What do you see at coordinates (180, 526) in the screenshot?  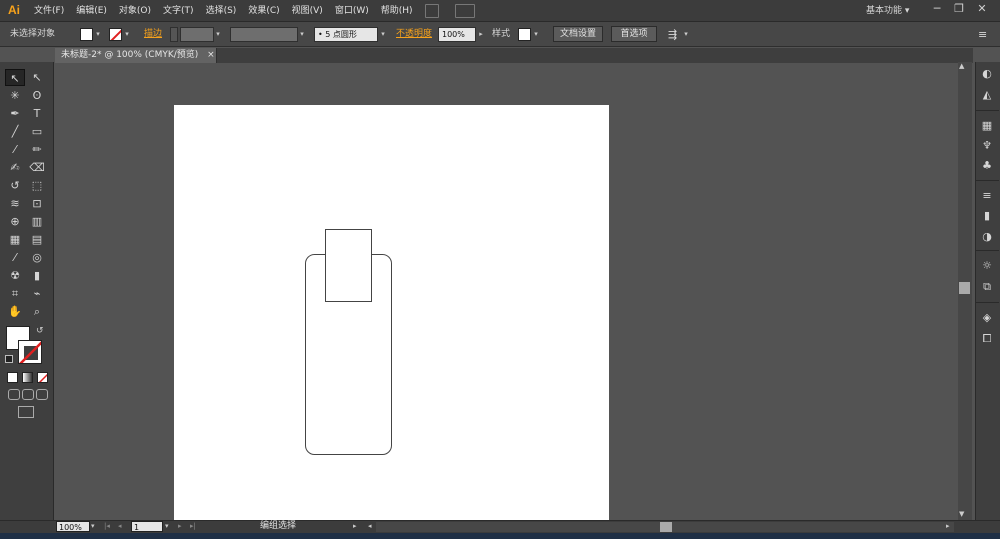 I see `next-artboard-button: ▸` at bounding box center [180, 526].